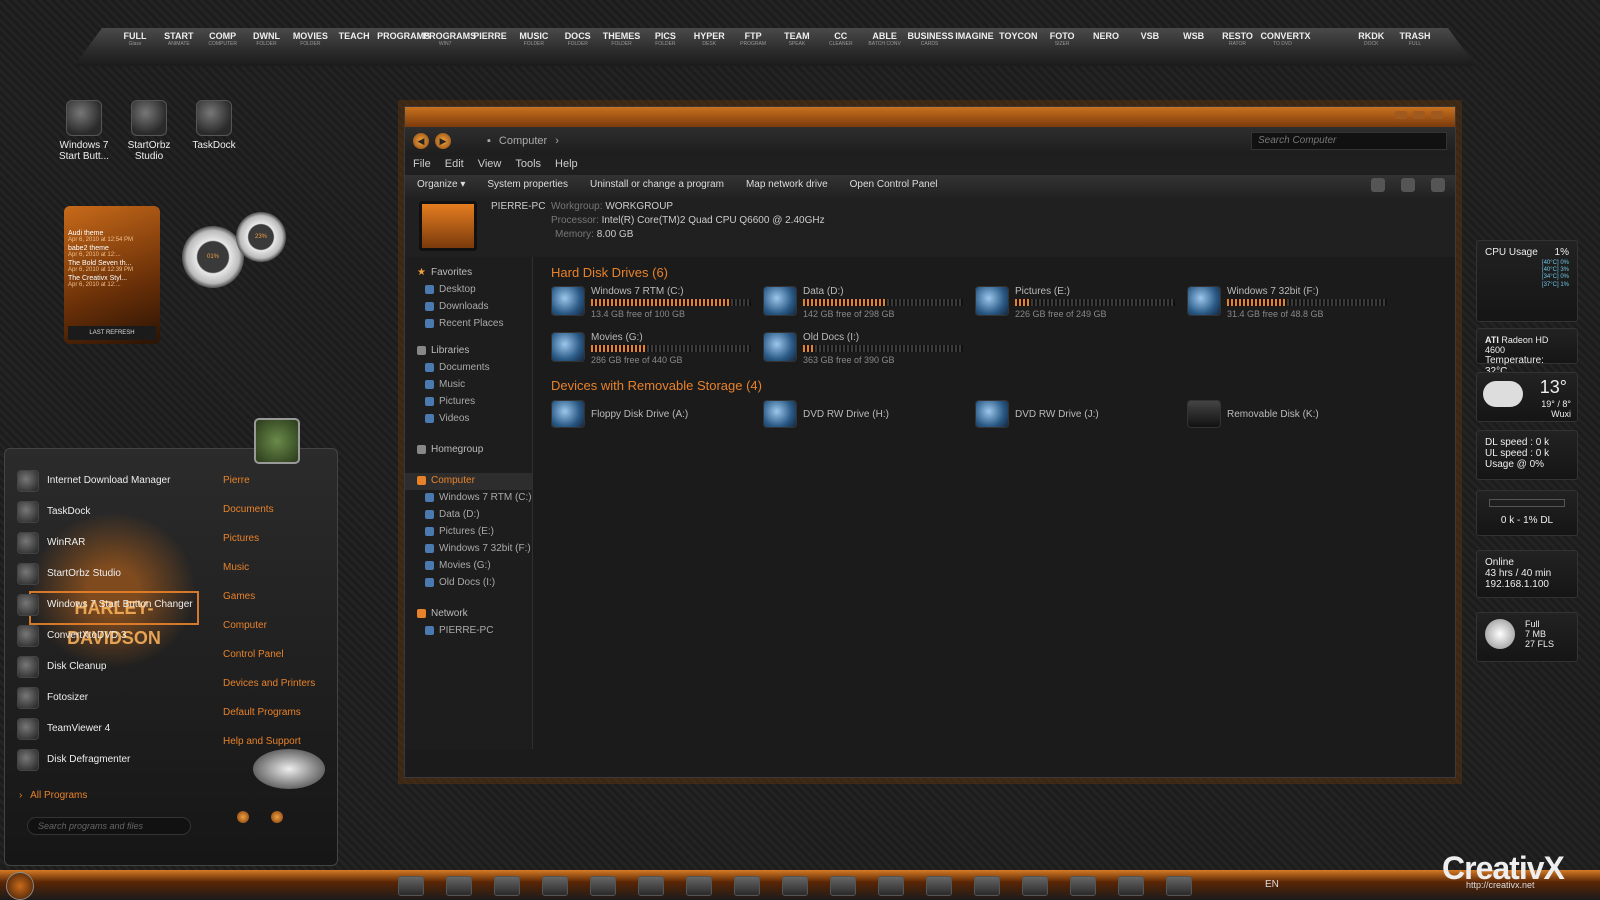 This screenshot has width=1600, height=900. Describe the element at coordinates (468, 532) in the screenshot. I see `nav-drive-e: Pictures (E:)` at that location.